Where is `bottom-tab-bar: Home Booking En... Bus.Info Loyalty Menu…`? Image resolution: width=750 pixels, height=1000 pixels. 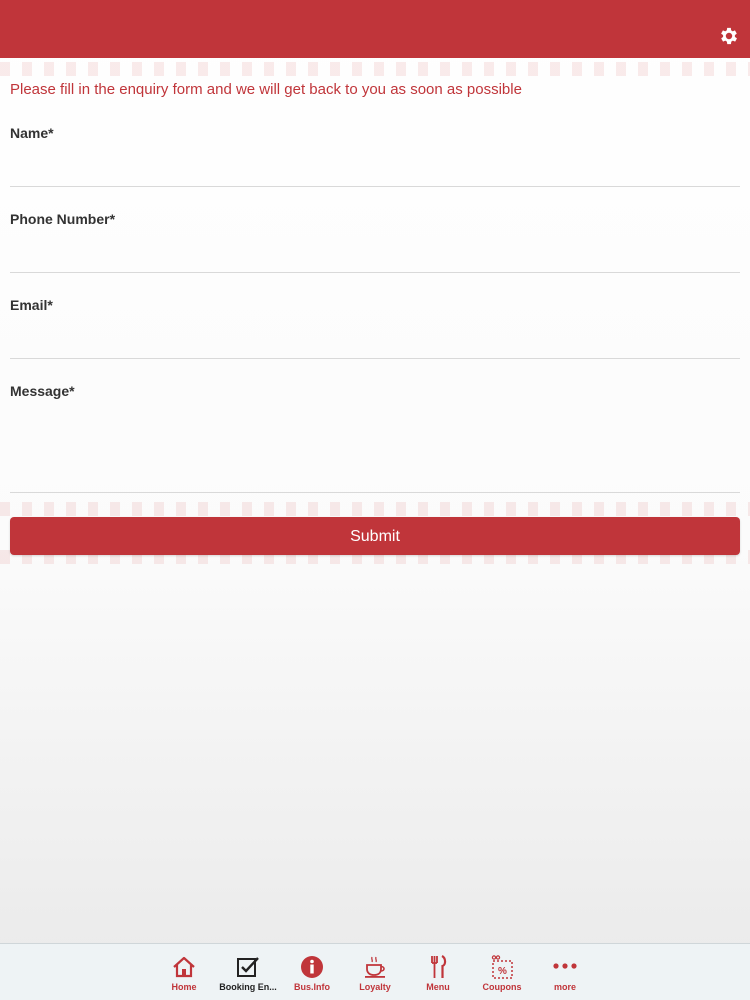
bottom-tab-bar: Home Booking En... Bus.Info Loyalty Menu… is located at coordinates (375, 971).